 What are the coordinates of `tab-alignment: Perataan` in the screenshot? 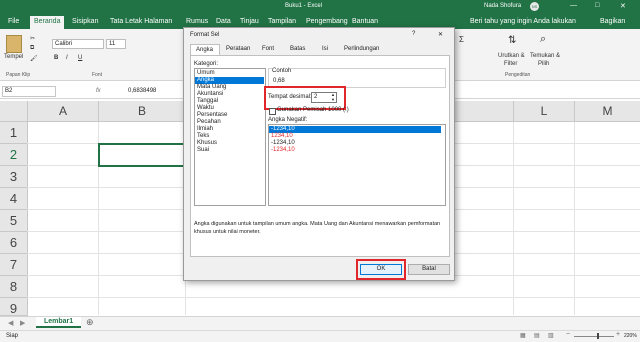 It's located at (238, 49).